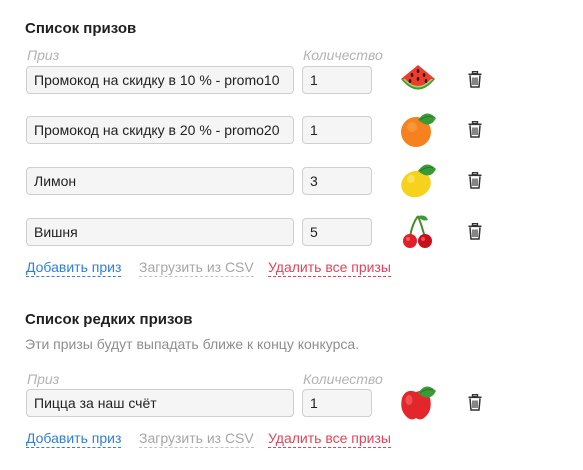 This screenshot has height=470, width=583. What do you see at coordinates (329, 438) in the screenshot?
I see `delete-all-rare-prizes-link: Удалить все призы` at bounding box center [329, 438].